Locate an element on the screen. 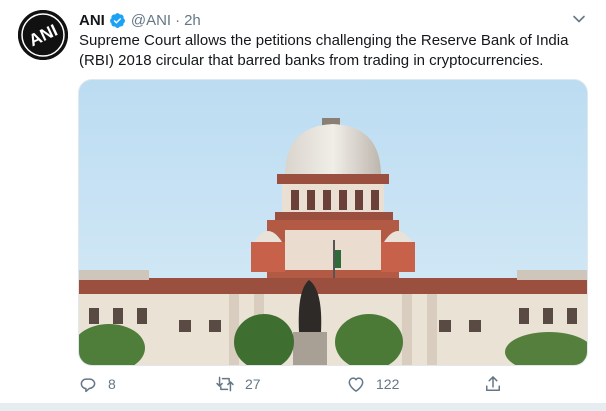 The width and height of the screenshot is (606, 411). ani-logo: ANI is located at coordinates (43, 35).